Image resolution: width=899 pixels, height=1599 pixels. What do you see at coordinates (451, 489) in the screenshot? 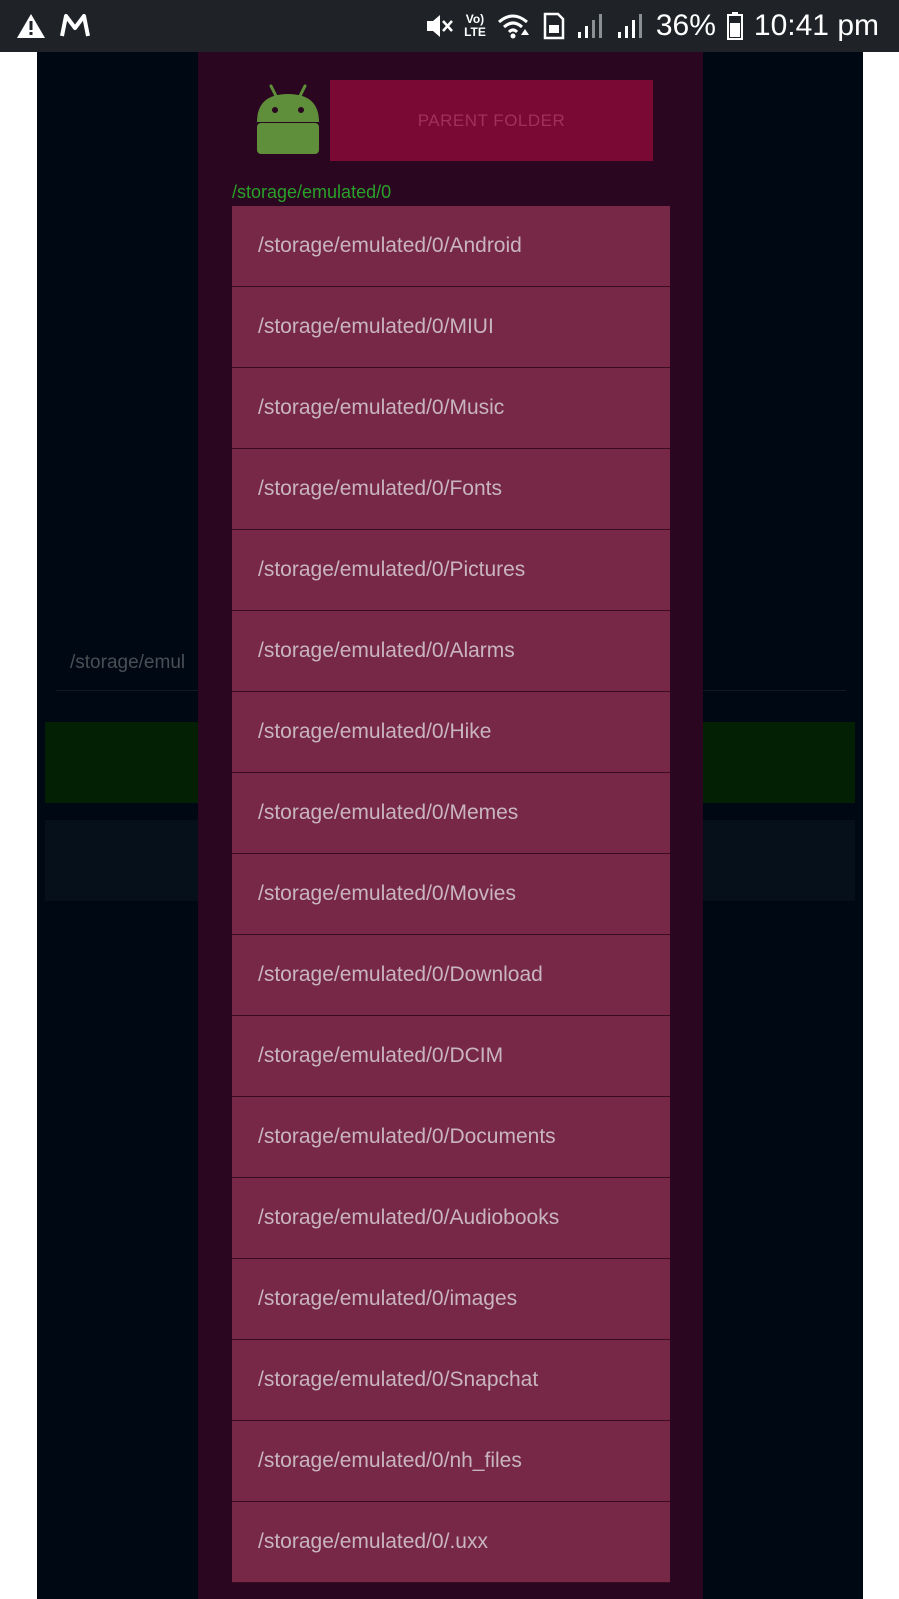
I see `folder-list-item: /storage/emulated/0/Fonts` at bounding box center [451, 489].